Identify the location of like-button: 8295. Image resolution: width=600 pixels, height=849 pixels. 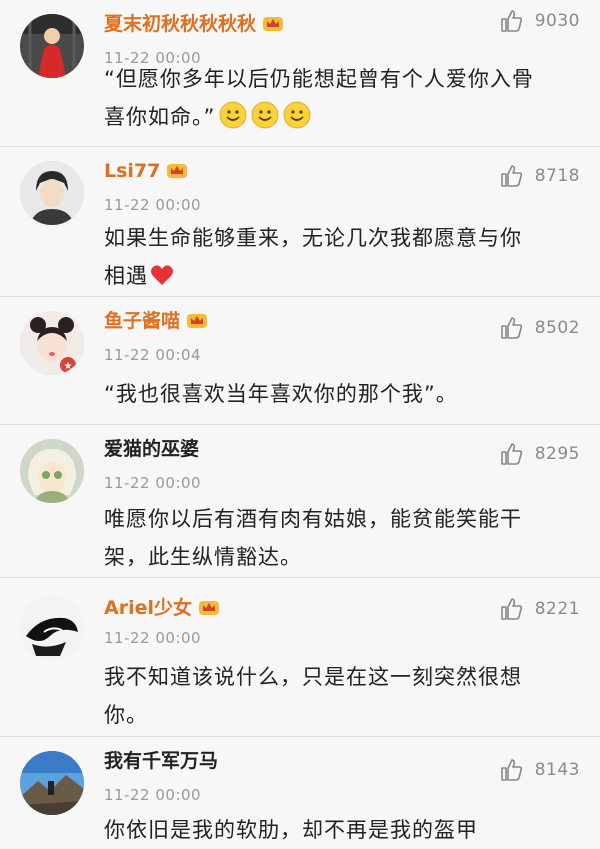
(539, 454).